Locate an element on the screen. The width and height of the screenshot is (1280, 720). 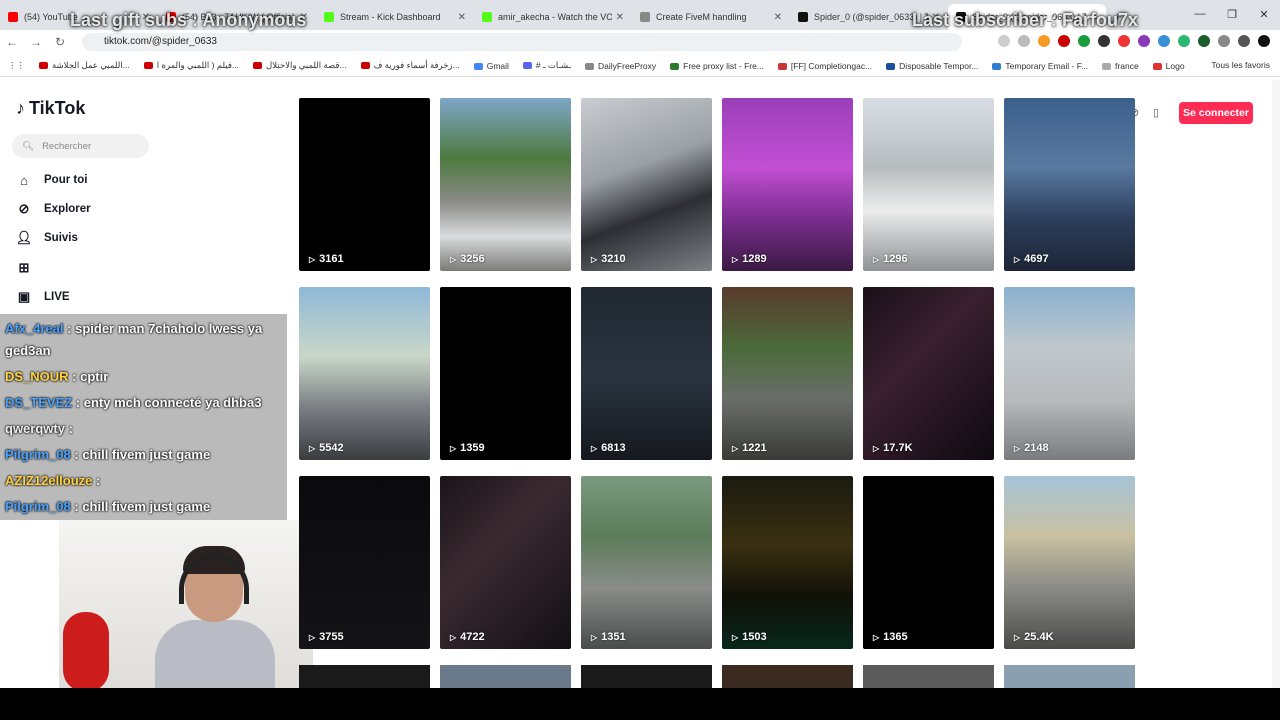
tab-favicon-icon is located at coordinates (645, 17).